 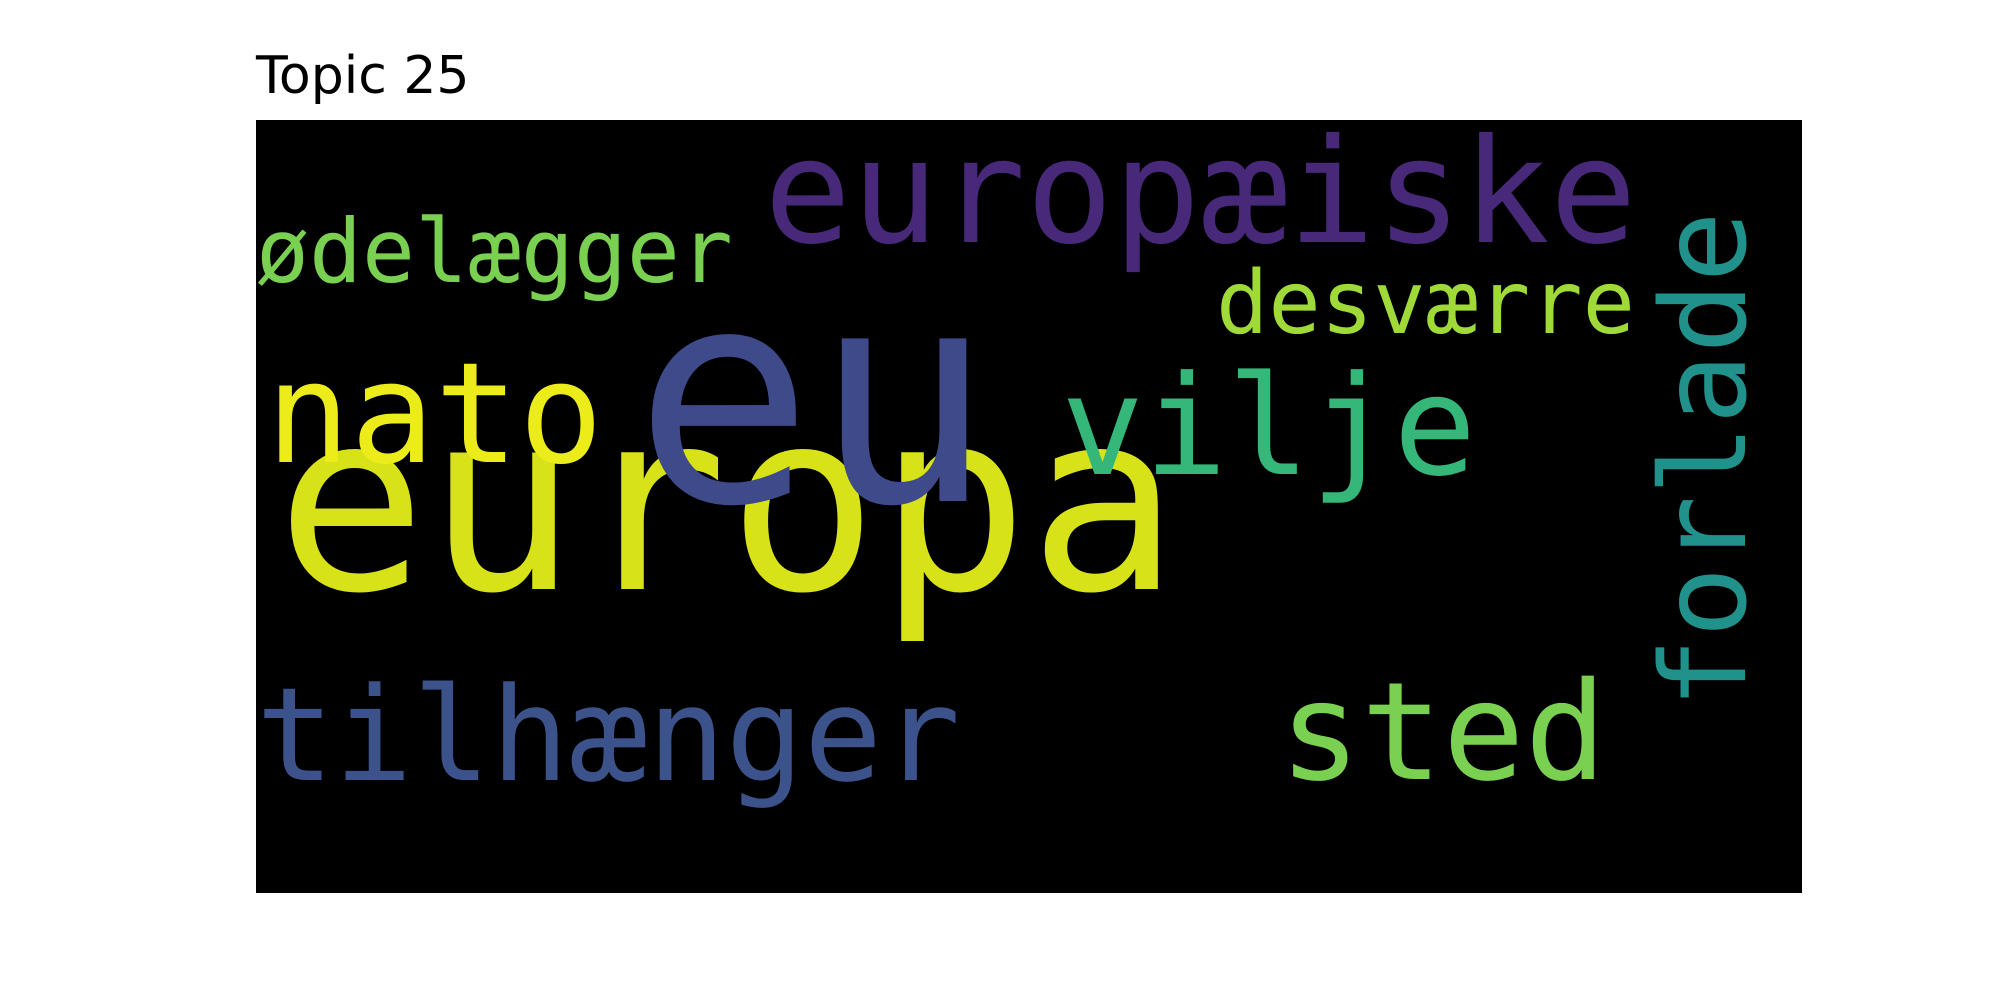 I want to click on word-vilje: vilje, so click(x=1269, y=426).